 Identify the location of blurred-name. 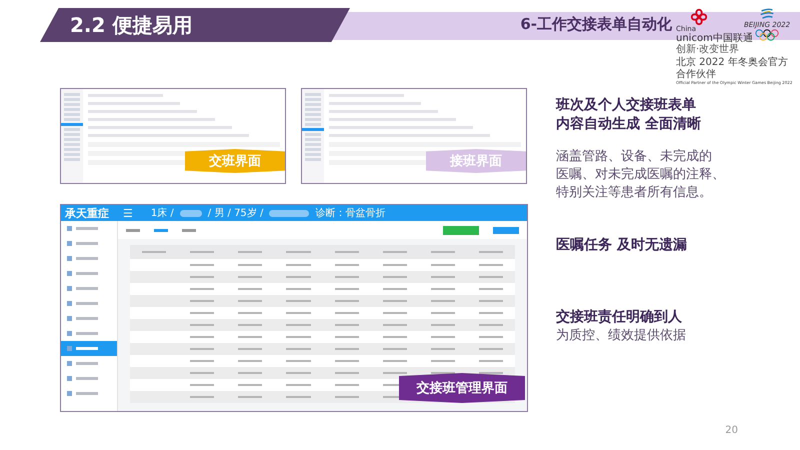
(191, 213).